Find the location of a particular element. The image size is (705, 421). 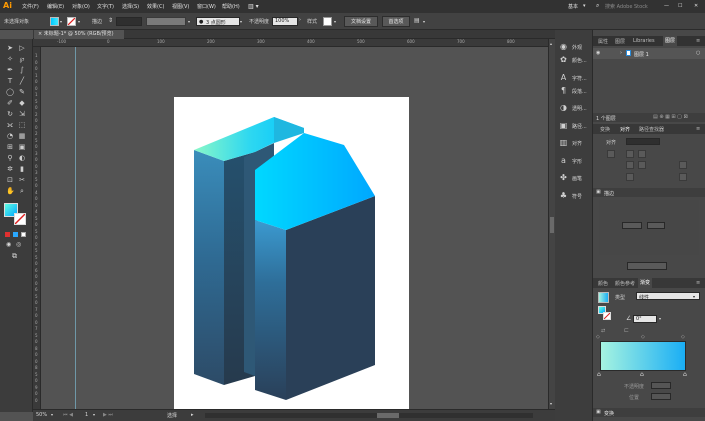

next-artboard-icon: ▶ ⏭ is located at coordinates (108, 415).